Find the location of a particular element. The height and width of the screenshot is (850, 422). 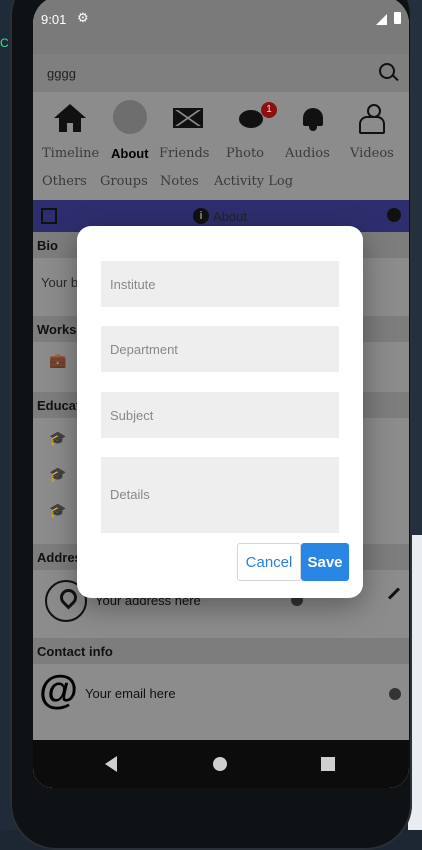

email-row: @ Your email here is located at coordinates (221, 694).